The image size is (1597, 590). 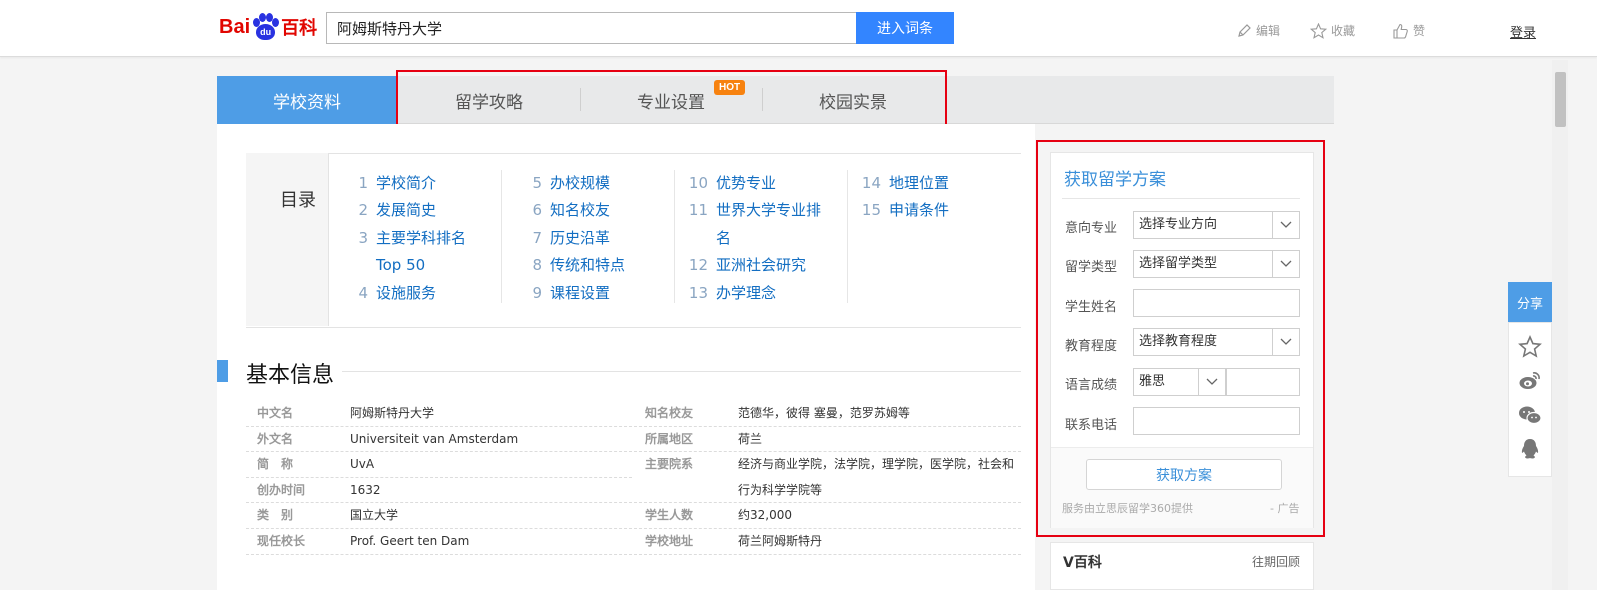 I want to click on info-value: 范德华，彼得 塞曼，范罗苏姆等, so click(x=824, y=413).